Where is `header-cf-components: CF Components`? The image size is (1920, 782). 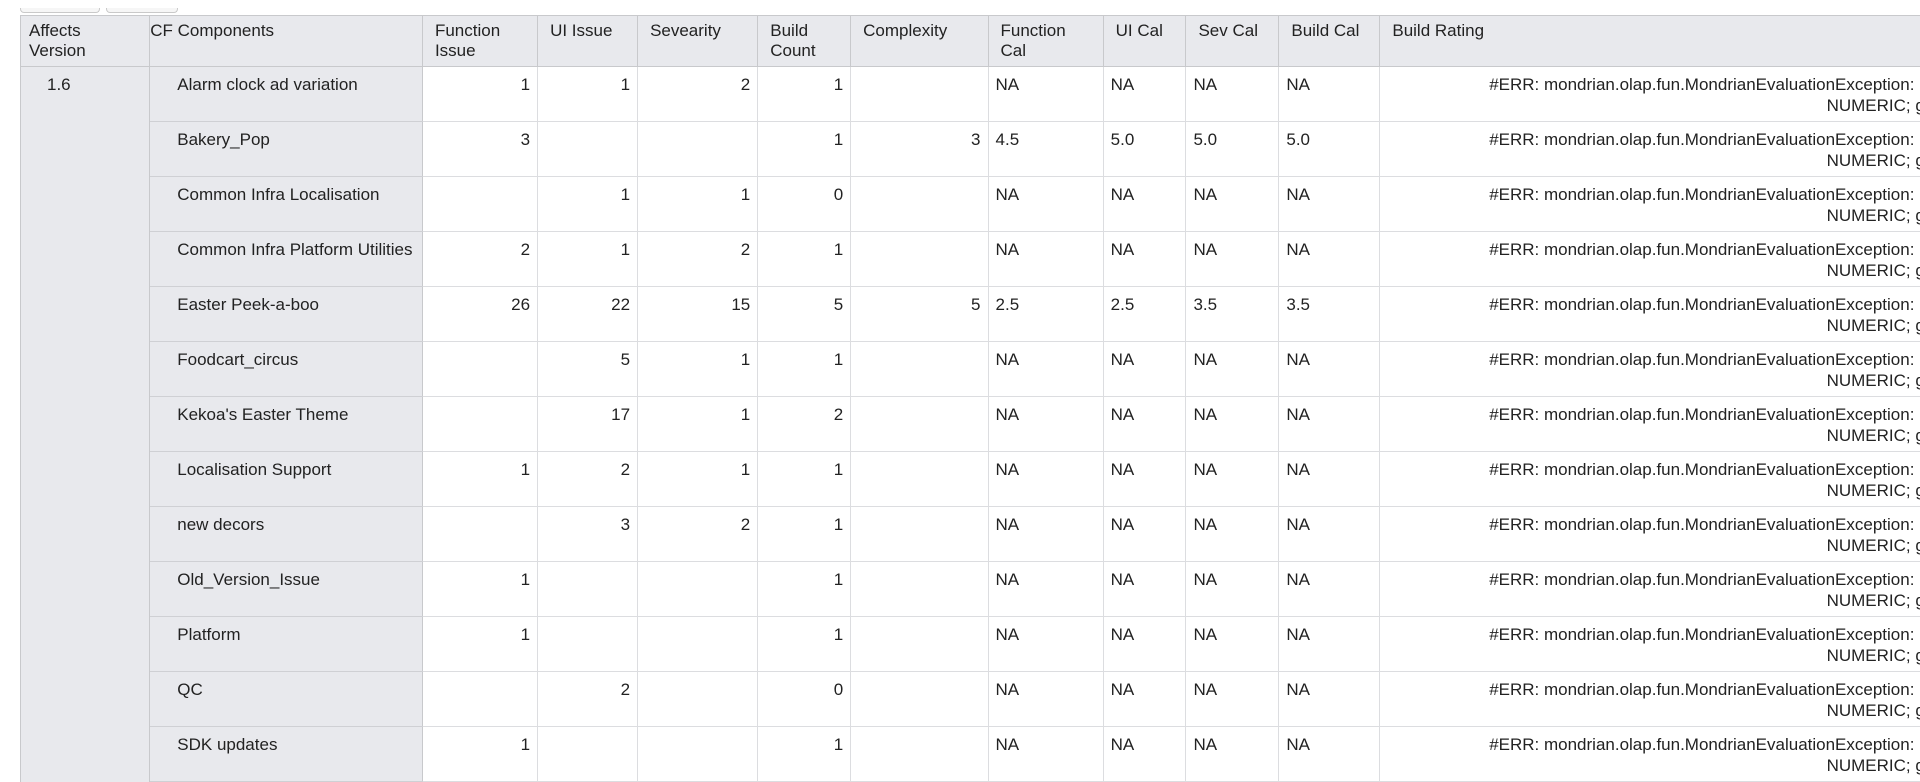
header-cf-components: CF Components is located at coordinates (286, 41).